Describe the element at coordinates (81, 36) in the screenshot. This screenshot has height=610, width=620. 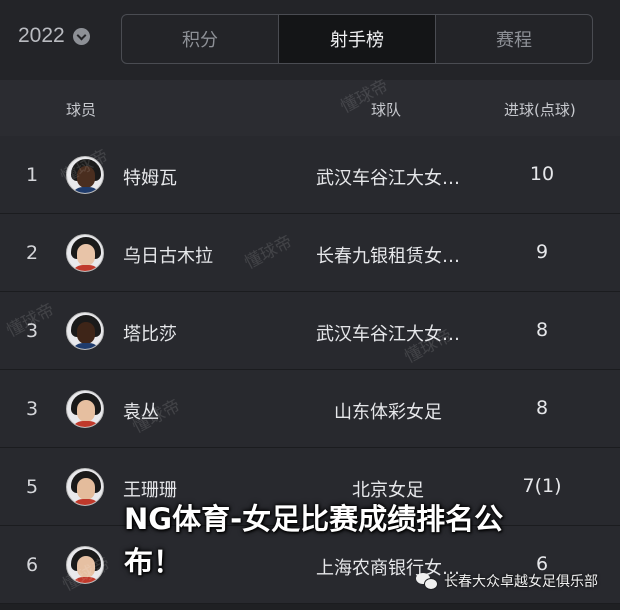
I see `chevron-down-icon` at that location.